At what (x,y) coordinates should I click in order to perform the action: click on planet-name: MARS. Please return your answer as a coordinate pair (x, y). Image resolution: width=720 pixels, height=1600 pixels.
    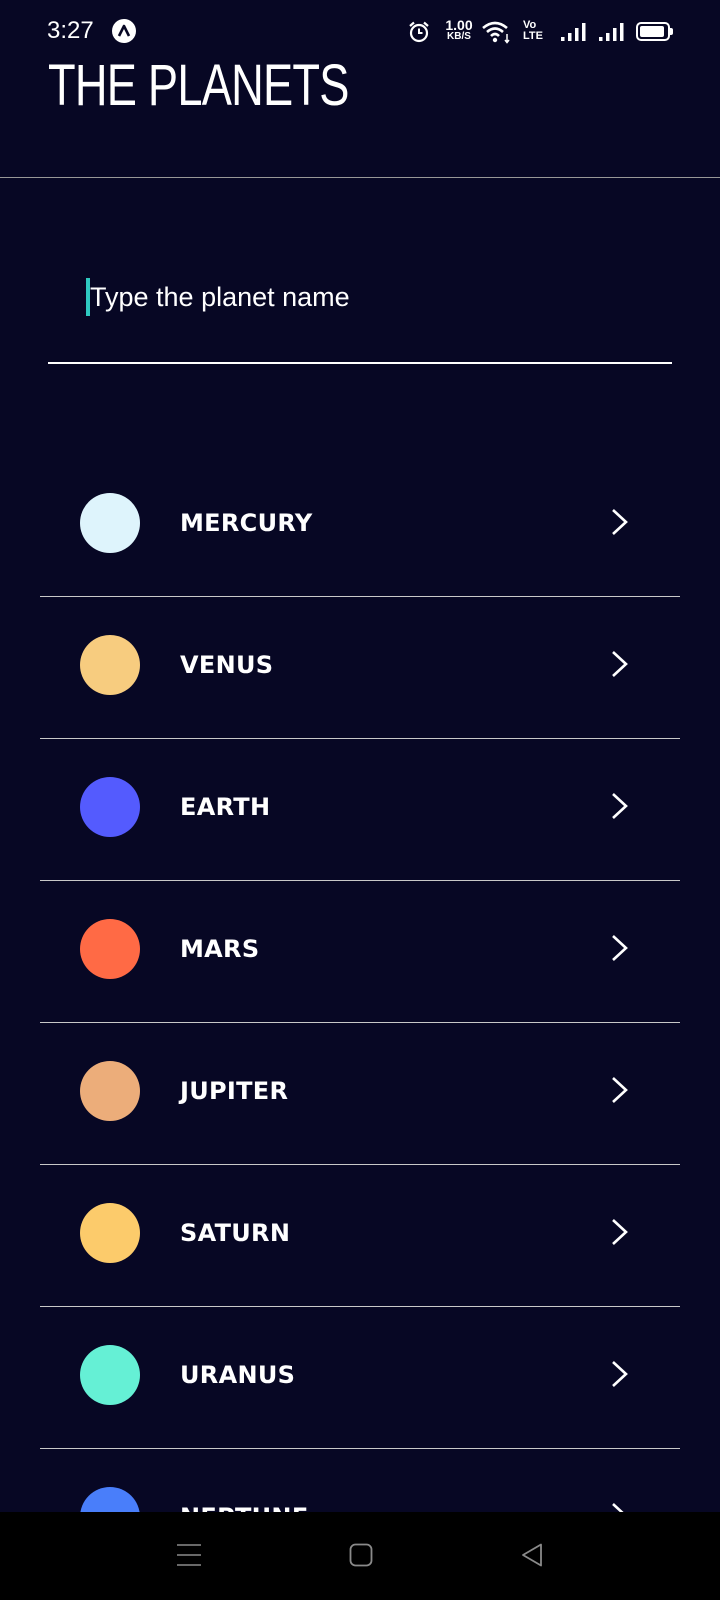
    Looking at the image, I should click on (220, 949).